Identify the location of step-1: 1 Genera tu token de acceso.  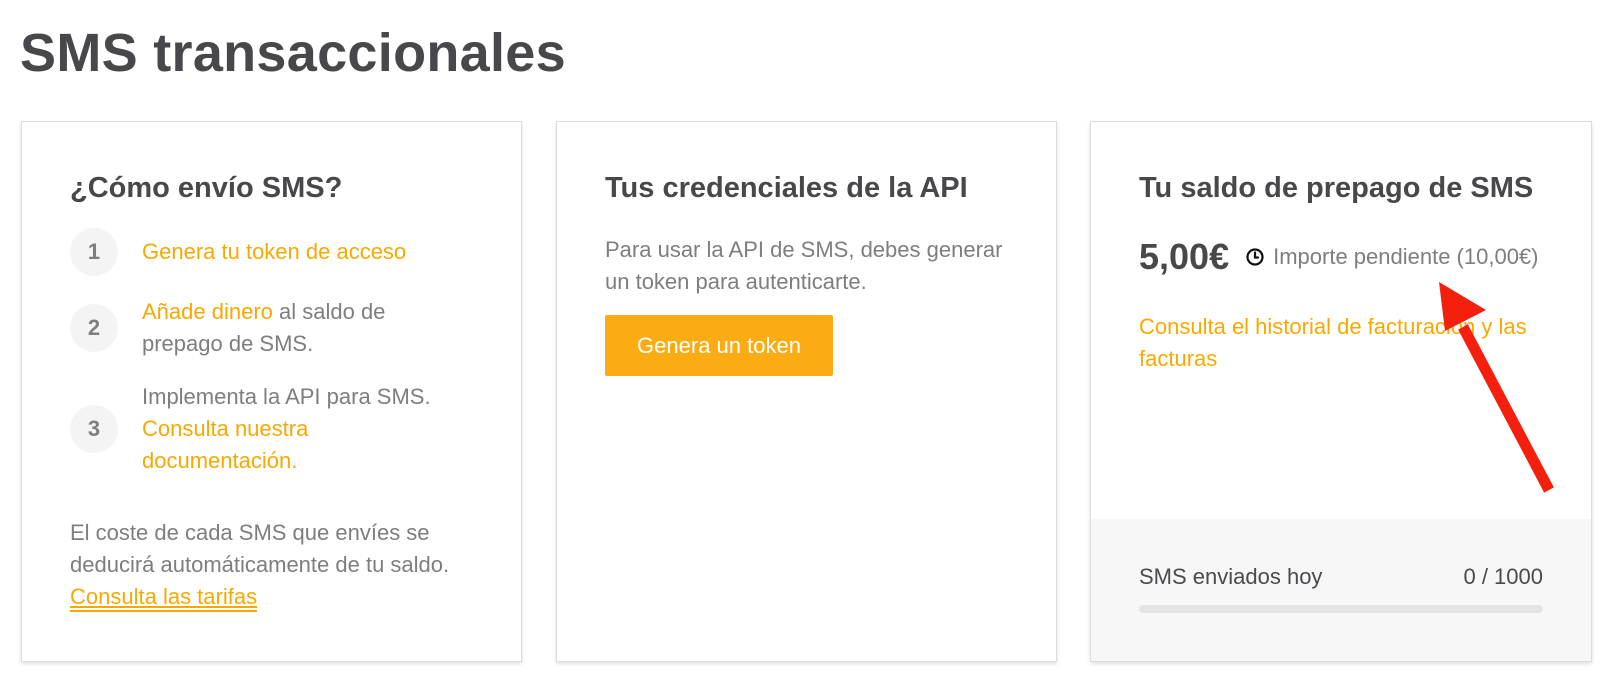
(256, 252).